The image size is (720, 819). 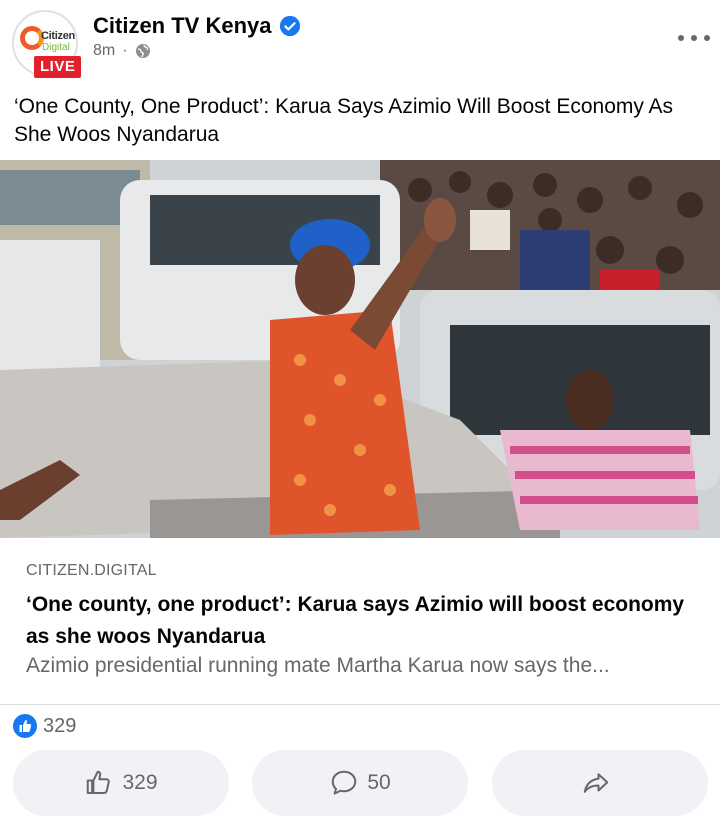 What do you see at coordinates (182, 26) in the screenshot?
I see `page-name: Citizen TV Kenya` at bounding box center [182, 26].